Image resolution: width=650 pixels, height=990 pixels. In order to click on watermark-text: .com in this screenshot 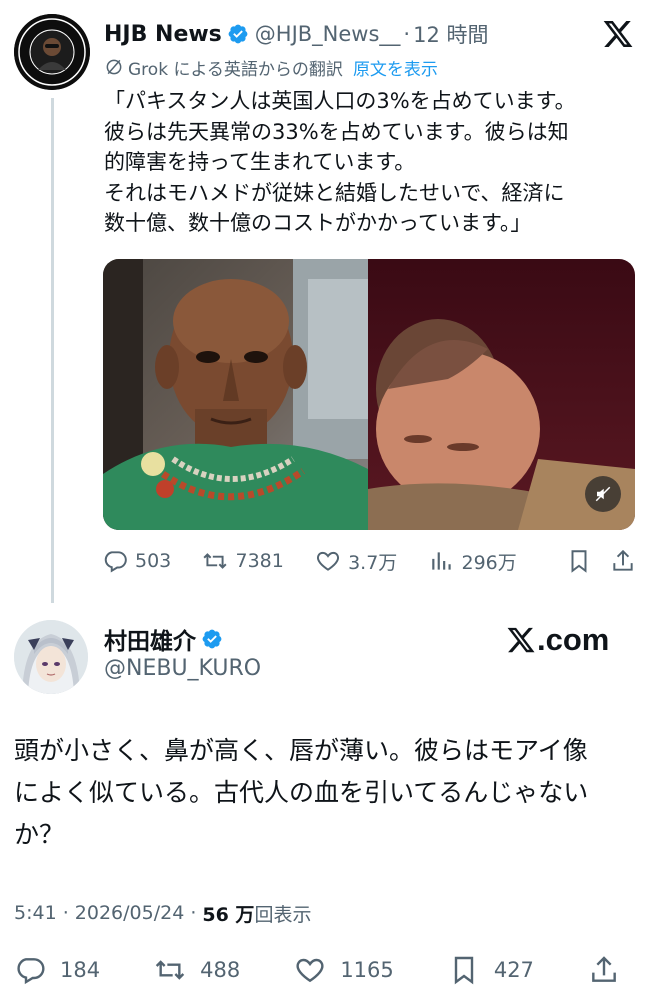, I will do `click(573, 639)`.